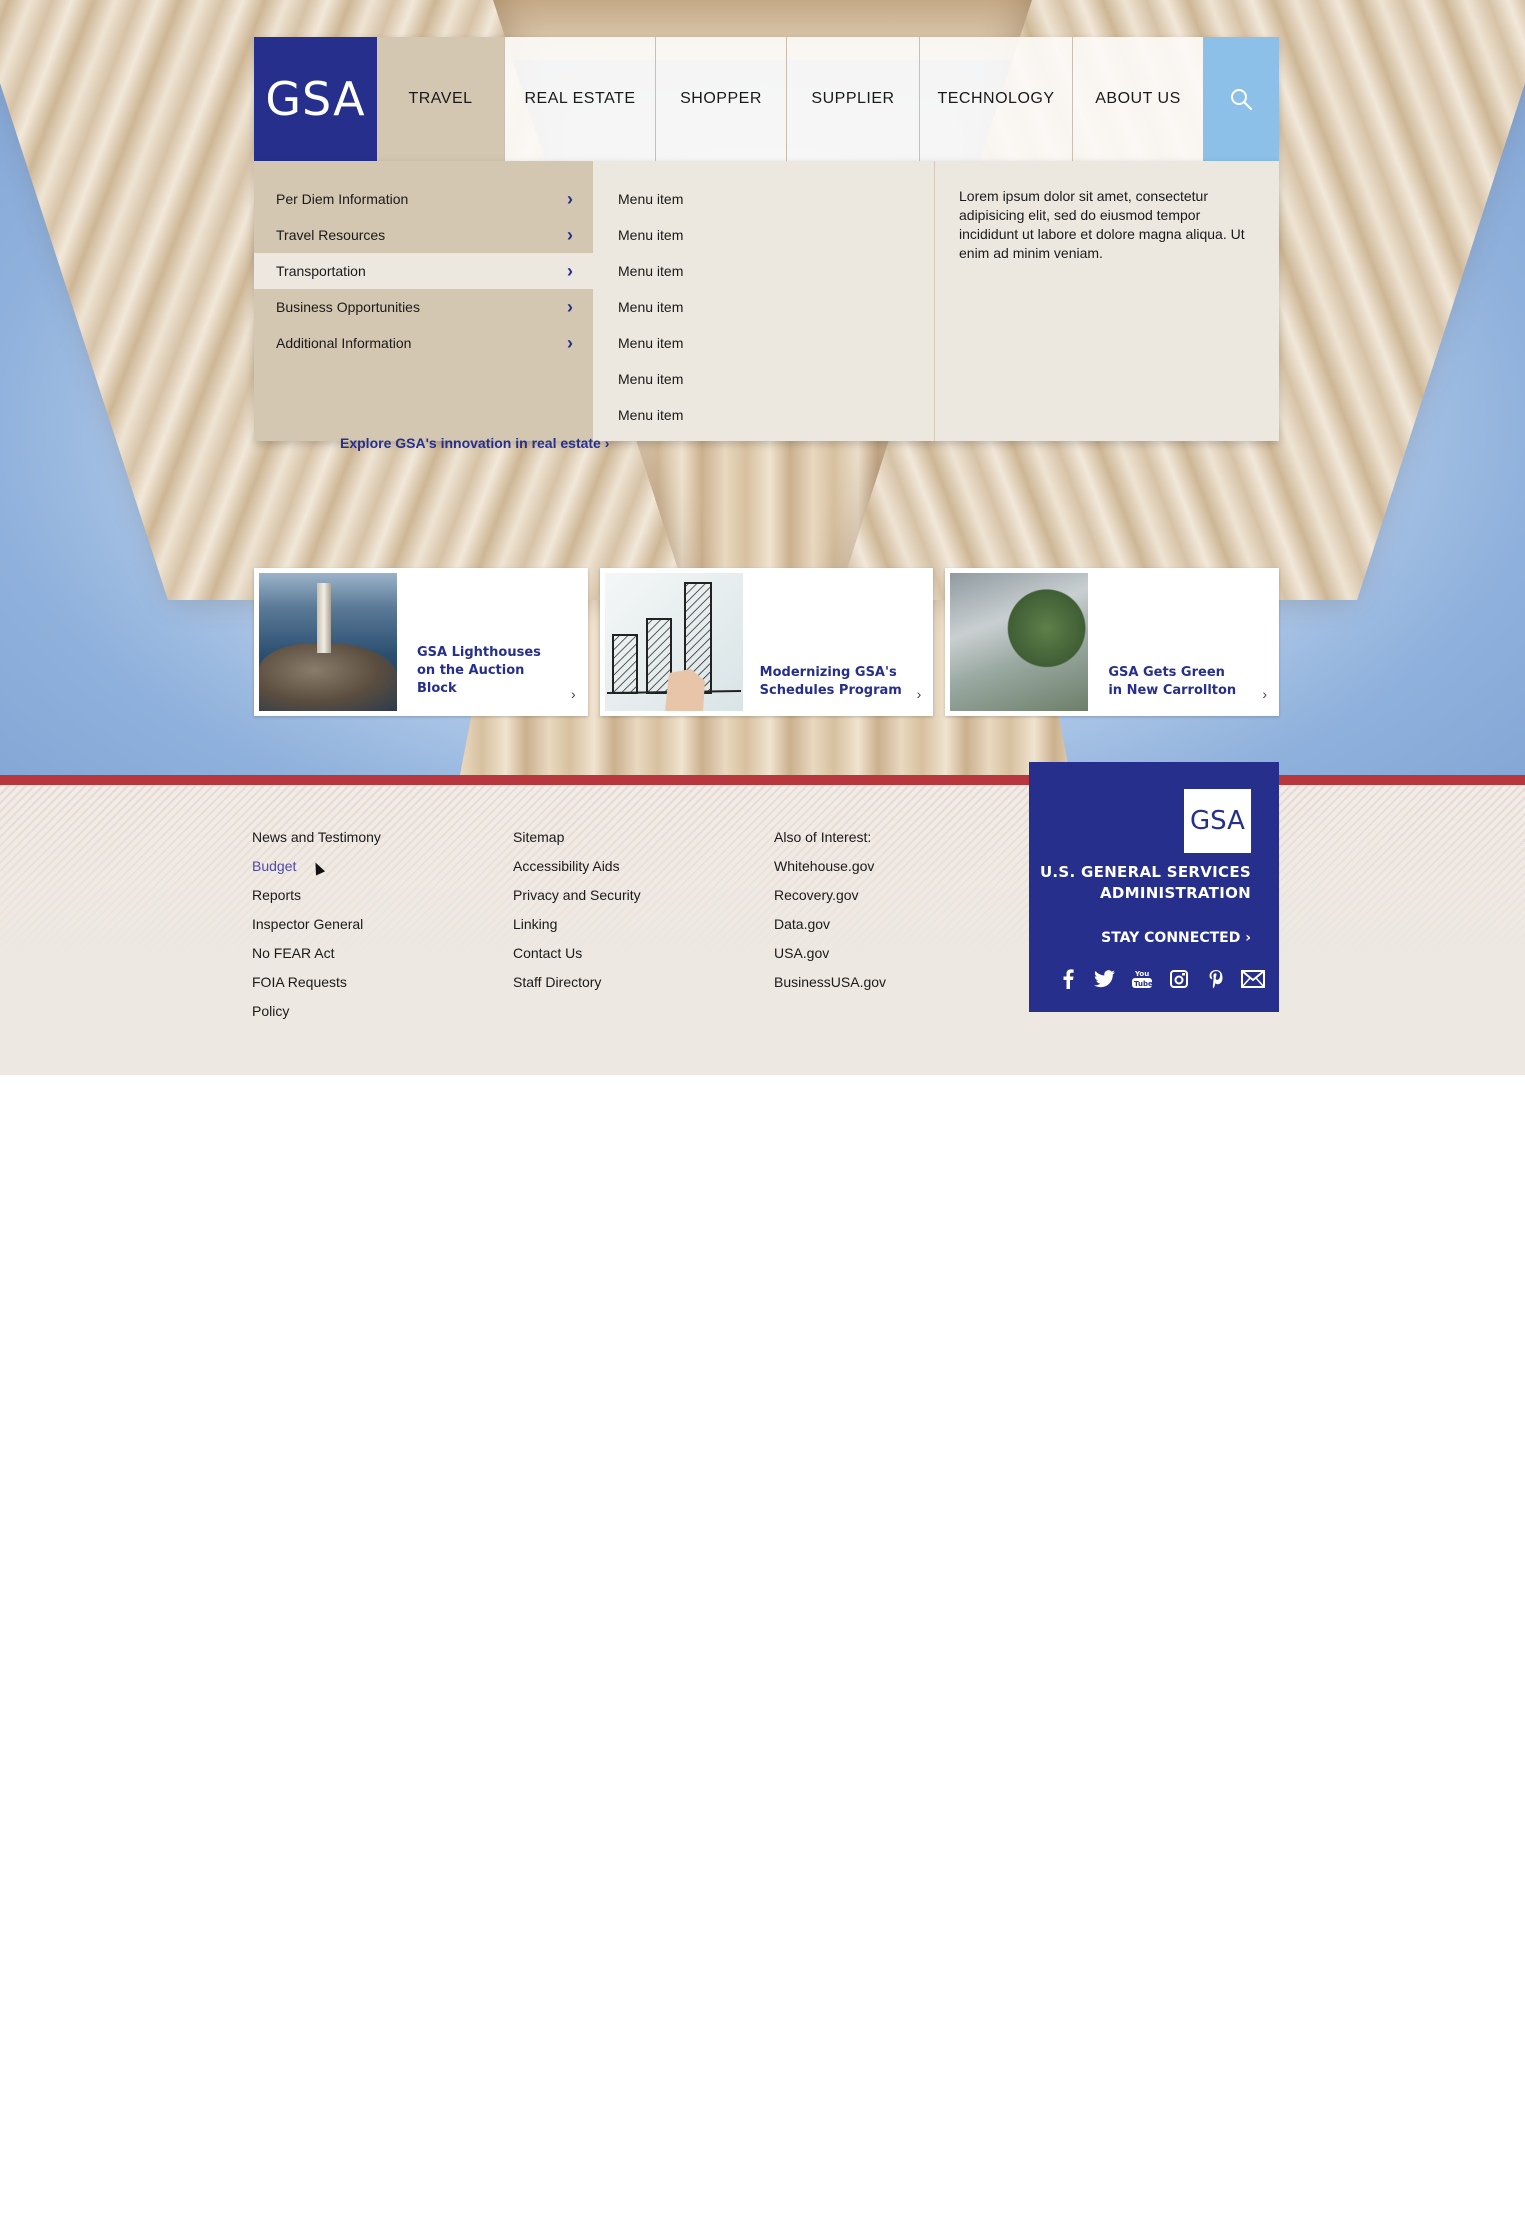  I want to click on menu-category-transportation: Transportation ›, so click(423, 271).